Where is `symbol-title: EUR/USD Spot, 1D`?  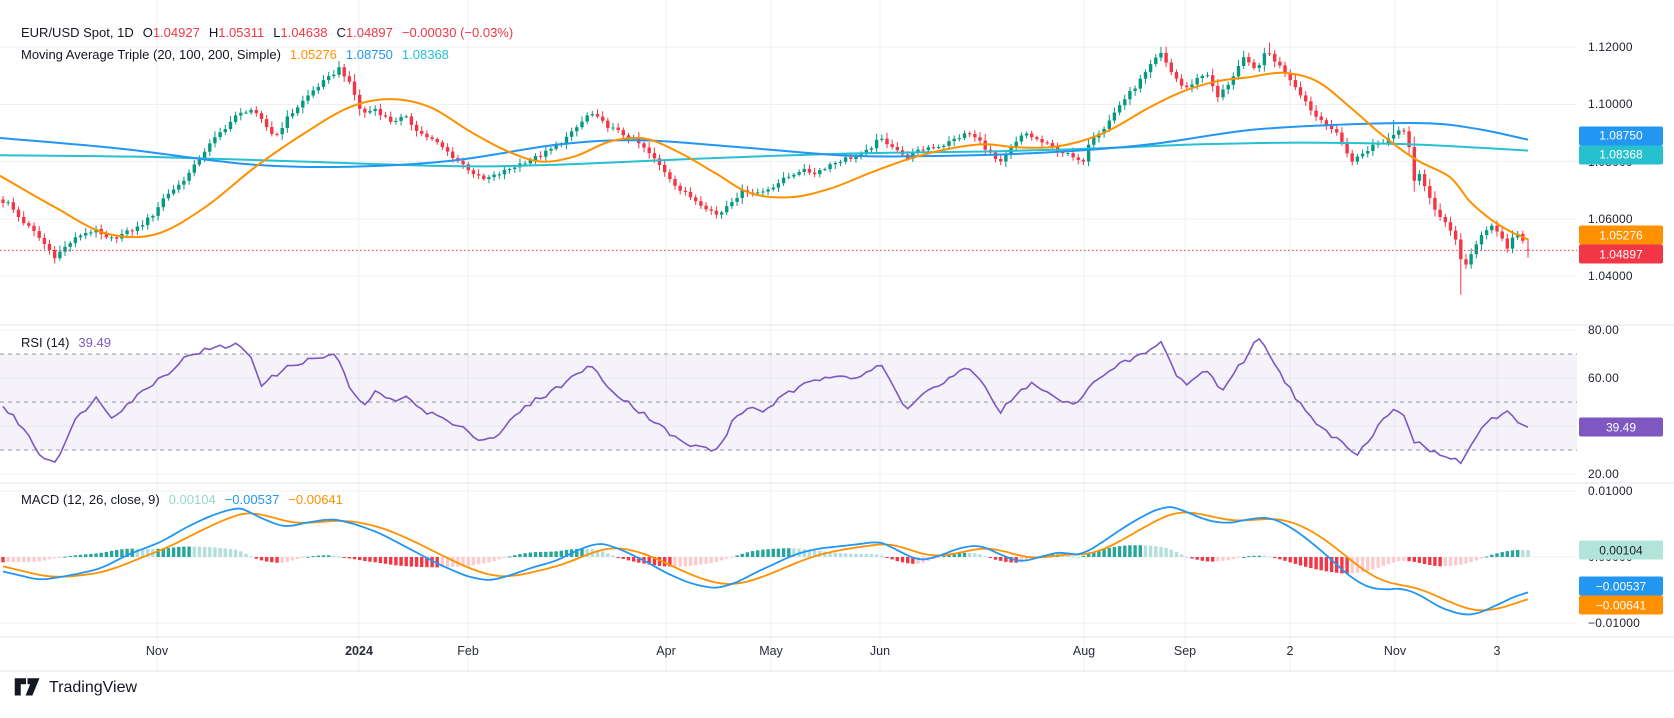
symbol-title: EUR/USD Spot, 1D is located at coordinates (77, 32).